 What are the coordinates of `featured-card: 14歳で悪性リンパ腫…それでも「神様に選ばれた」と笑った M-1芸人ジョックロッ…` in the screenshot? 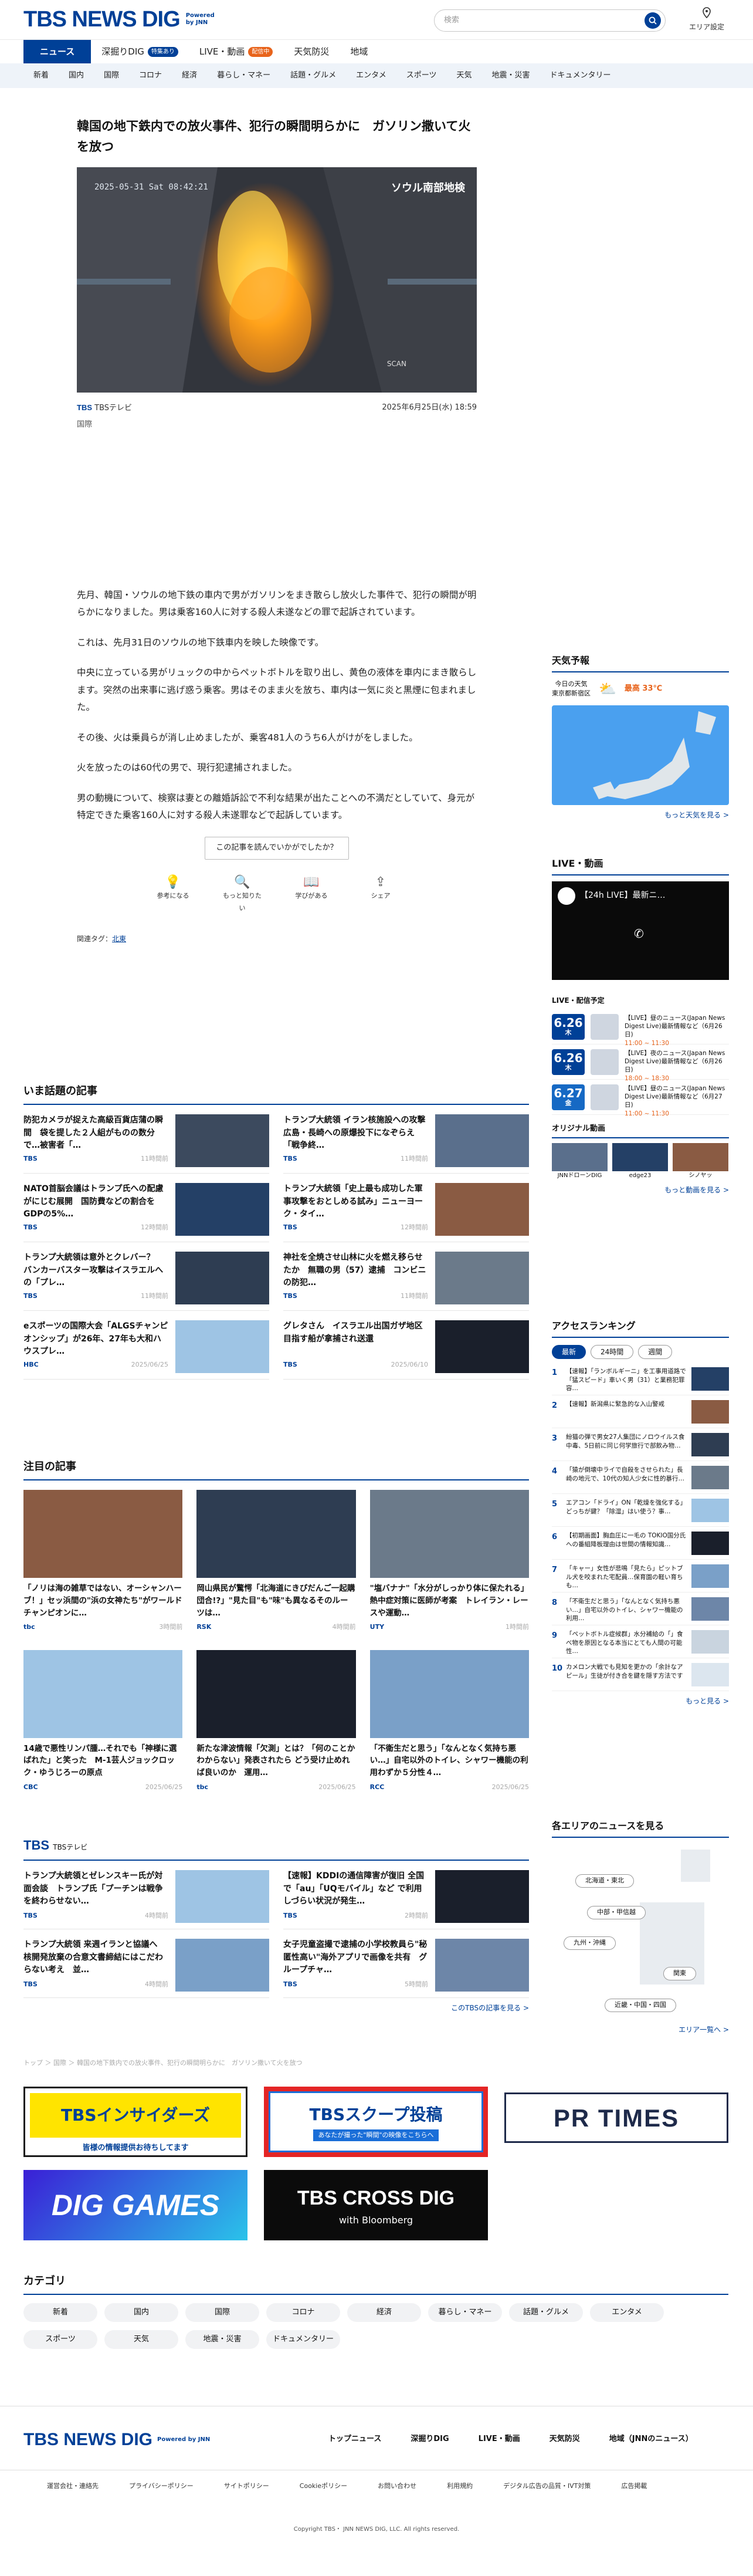 It's located at (103, 1721).